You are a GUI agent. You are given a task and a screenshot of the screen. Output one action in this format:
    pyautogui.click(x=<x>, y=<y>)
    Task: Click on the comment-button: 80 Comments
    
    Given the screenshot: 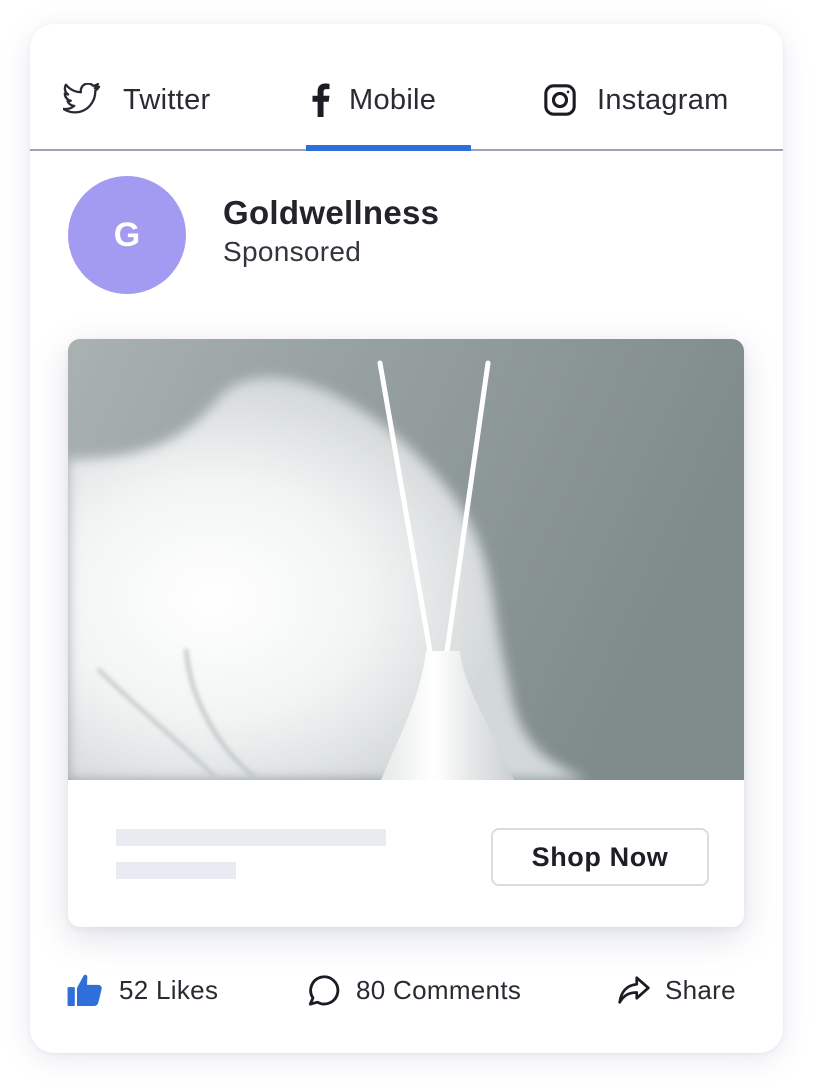 What is the action you would take?
    pyautogui.click(x=413, y=990)
    